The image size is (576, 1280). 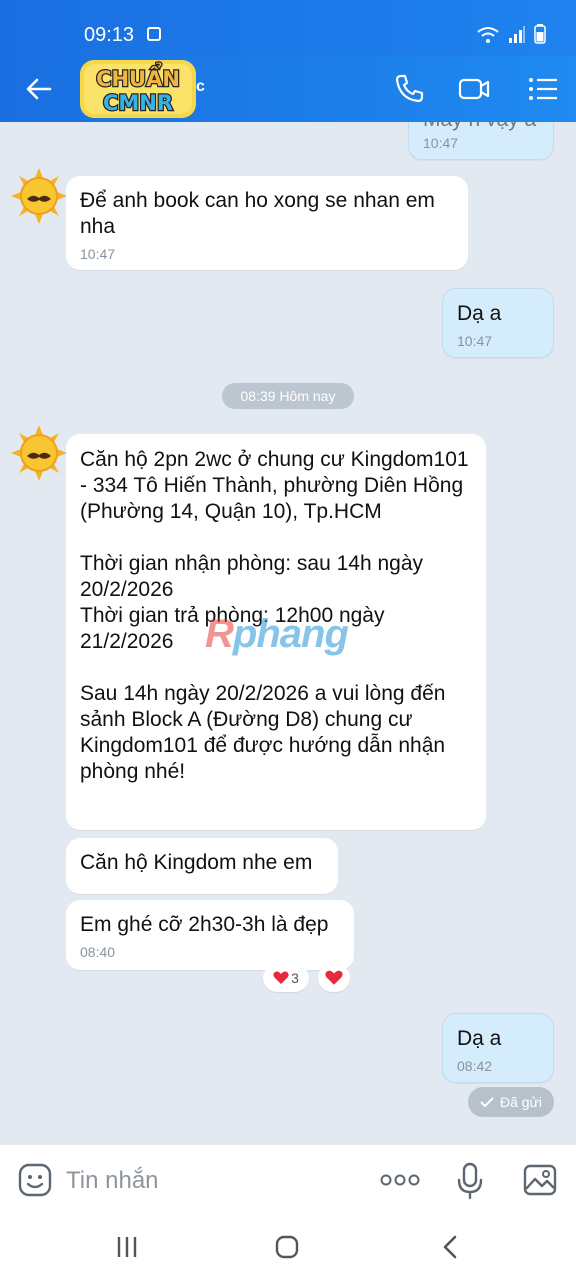 What do you see at coordinates (400, 1180) in the screenshot?
I see `more-options-icon` at bounding box center [400, 1180].